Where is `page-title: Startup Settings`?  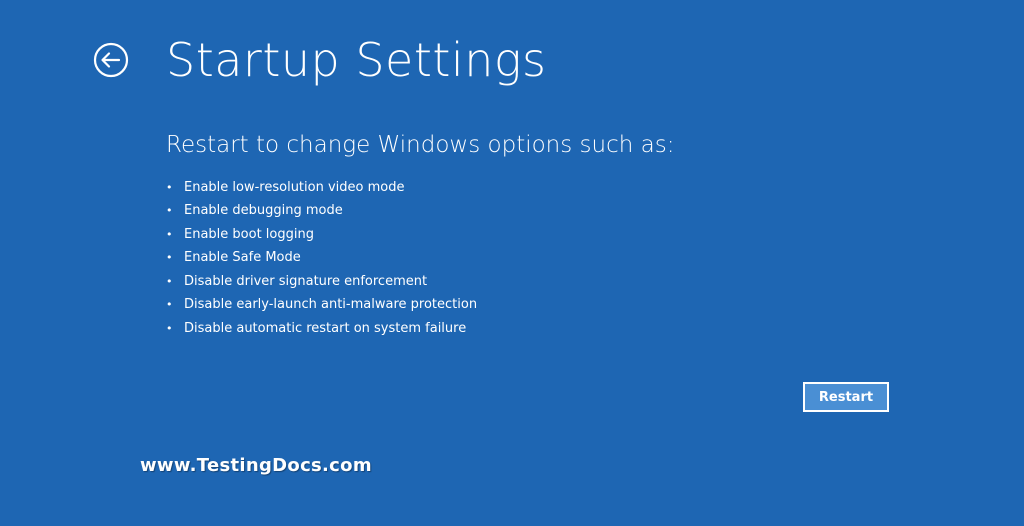 page-title: Startup Settings is located at coordinates (356, 60).